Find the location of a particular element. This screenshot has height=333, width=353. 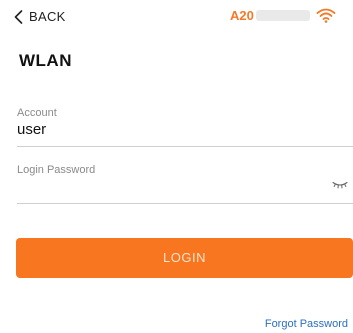

top-bar: BACK A20 is located at coordinates (176, 18).